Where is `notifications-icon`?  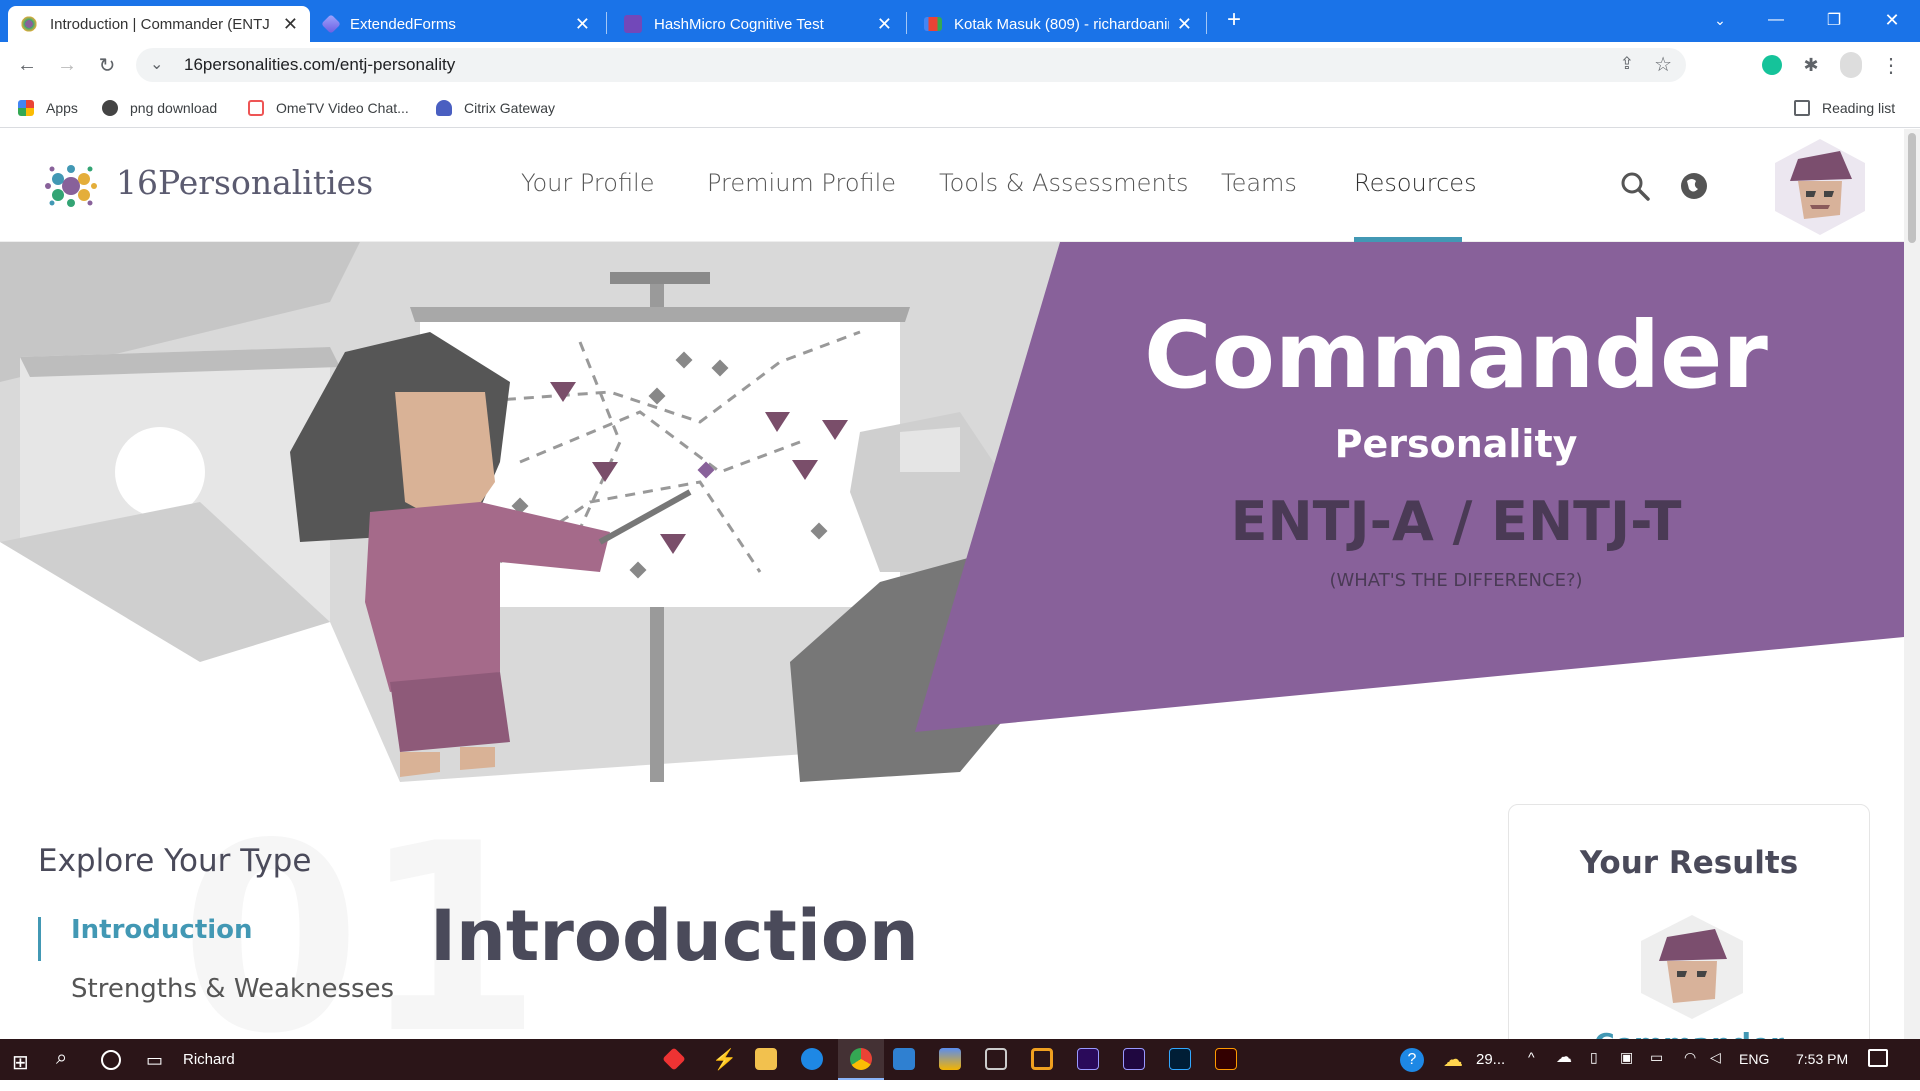 notifications-icon is located at coordinates (1878, 1058).